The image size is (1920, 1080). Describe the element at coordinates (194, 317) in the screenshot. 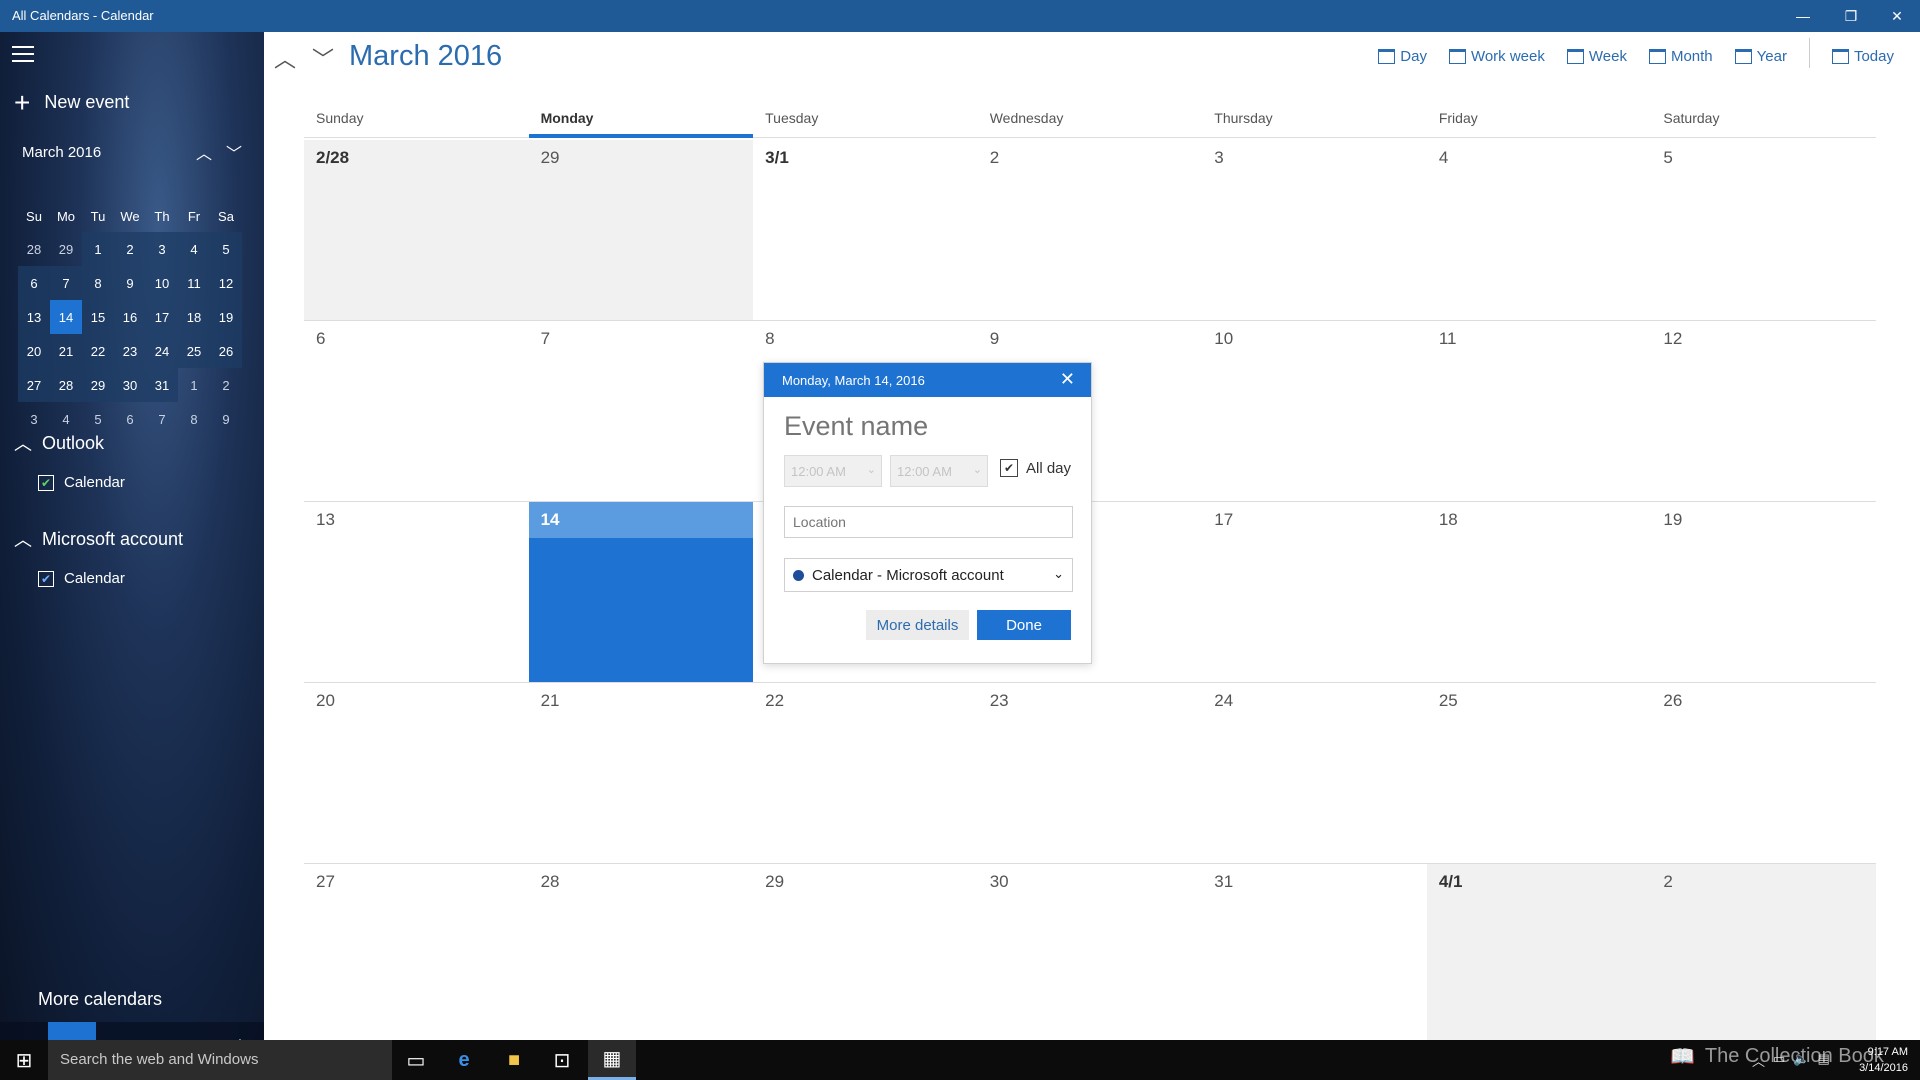

I see `mini-day-cell: 18` at that location.